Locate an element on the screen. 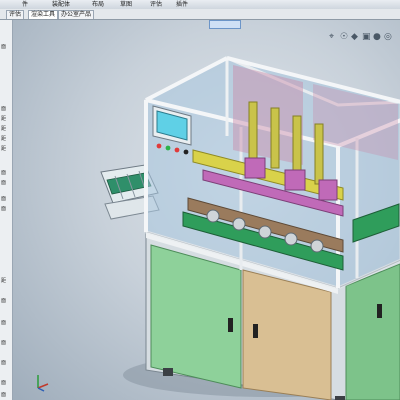 The height and width of the screenshot is (400, 400). menu-item-3: 布局 is located at coordinates (98, 4).